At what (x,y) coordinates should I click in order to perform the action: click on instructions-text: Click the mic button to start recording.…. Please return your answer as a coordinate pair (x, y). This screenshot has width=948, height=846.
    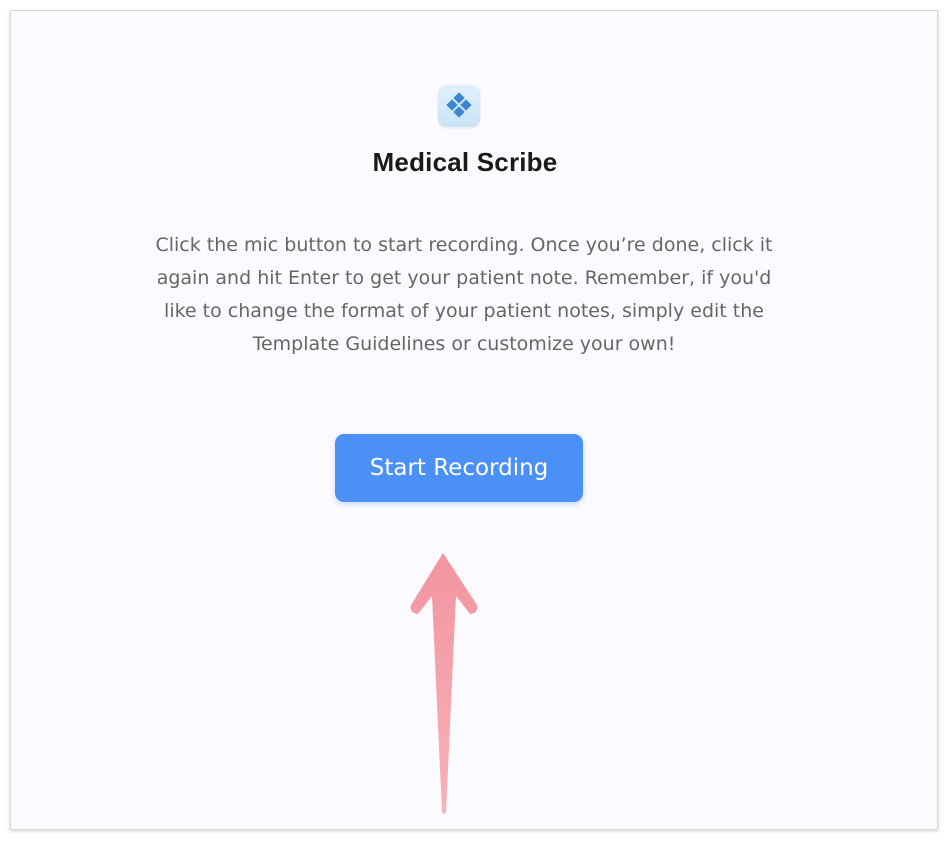
    Looking at the image, I should click on (464, 294).